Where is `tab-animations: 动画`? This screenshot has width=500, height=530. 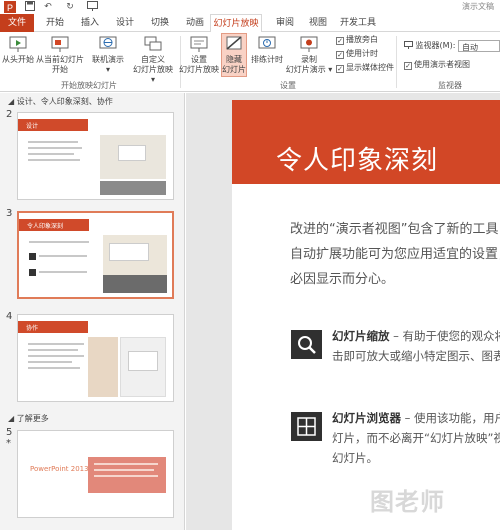
tab-animations: 动画 is located at coordinates (195, 23).